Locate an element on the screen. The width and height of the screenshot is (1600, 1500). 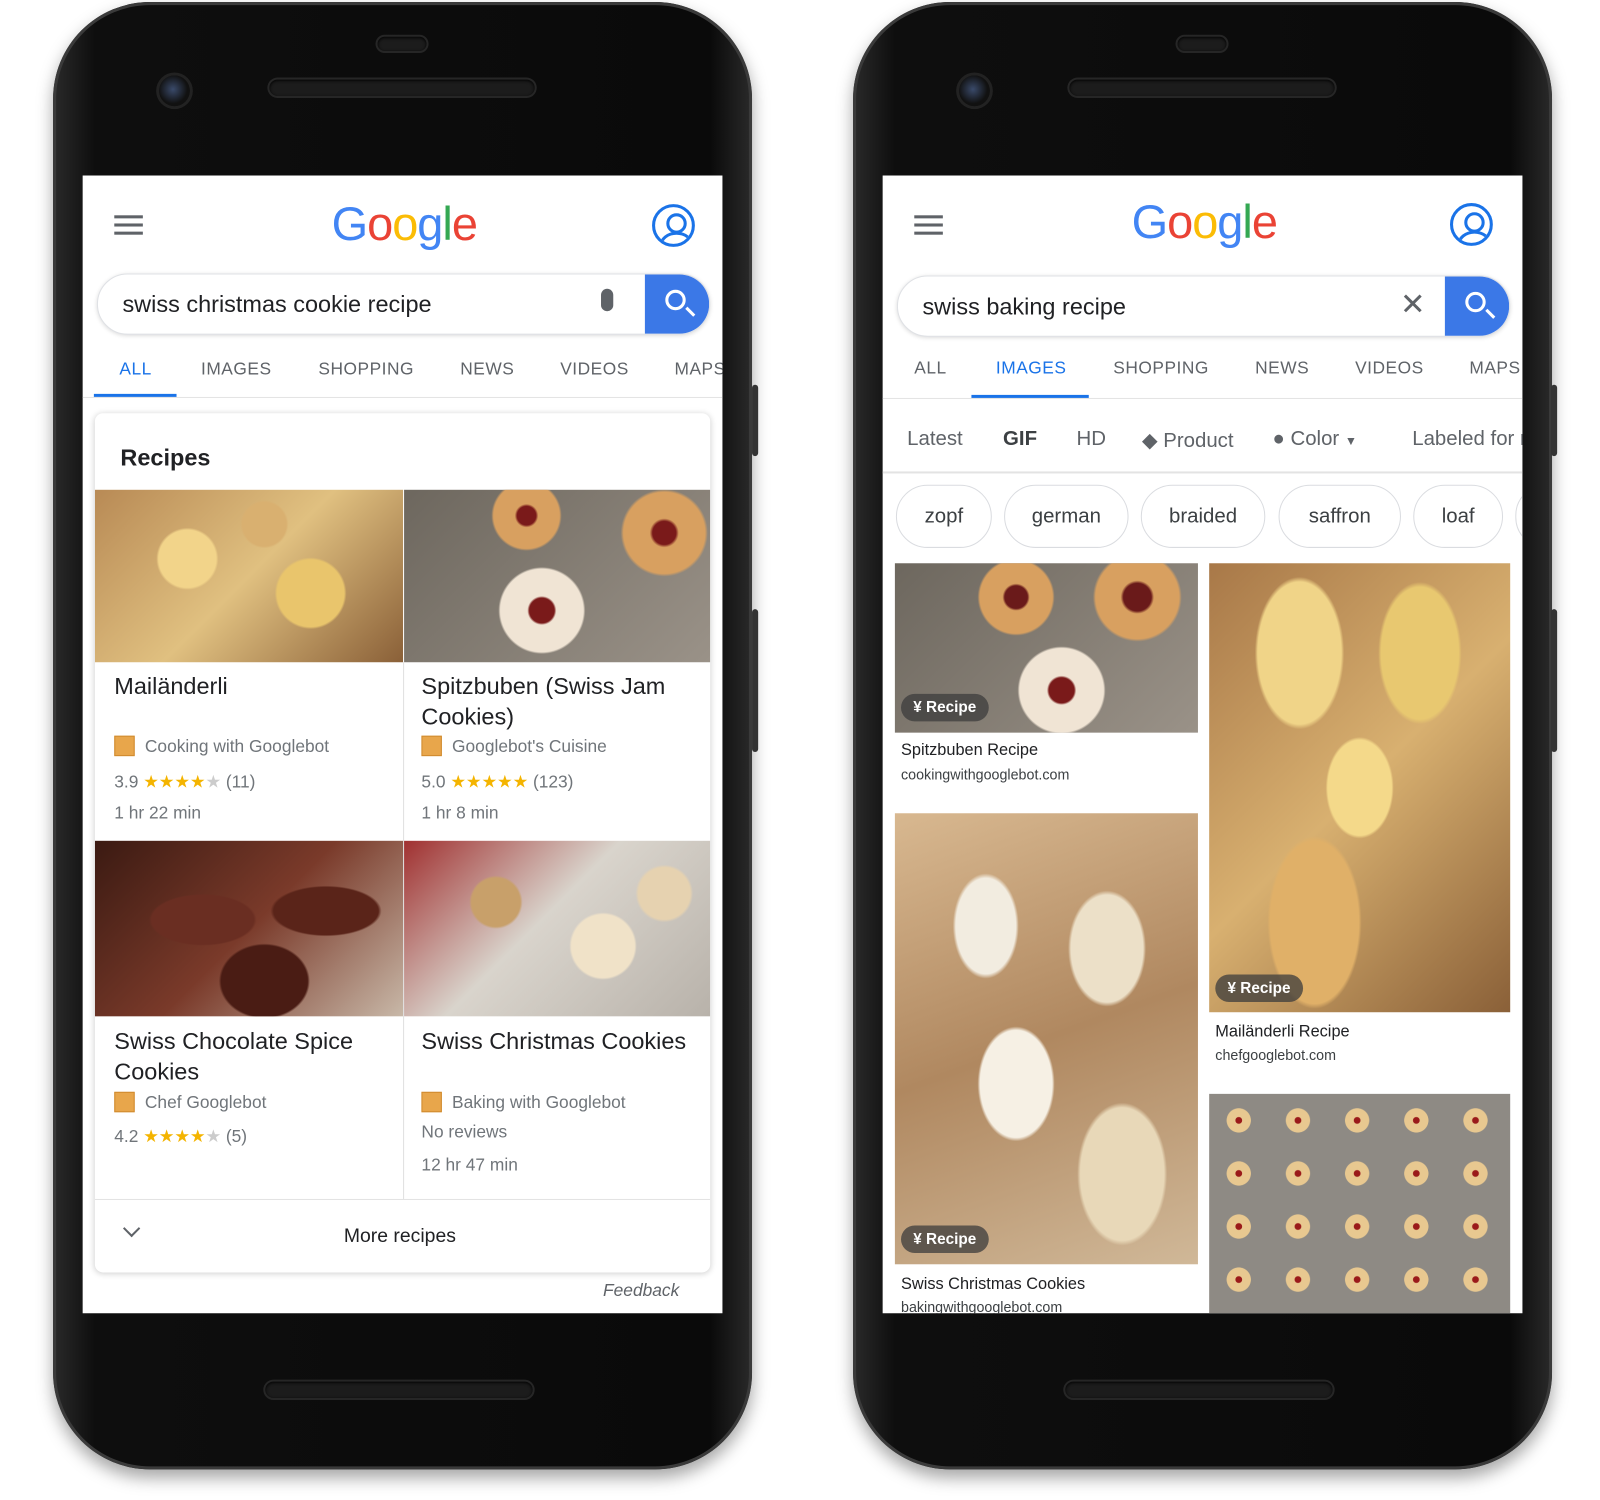
recipe-title: Spitzbuben (Swiss Jam Cookies) is located at coordinates (559, 700).